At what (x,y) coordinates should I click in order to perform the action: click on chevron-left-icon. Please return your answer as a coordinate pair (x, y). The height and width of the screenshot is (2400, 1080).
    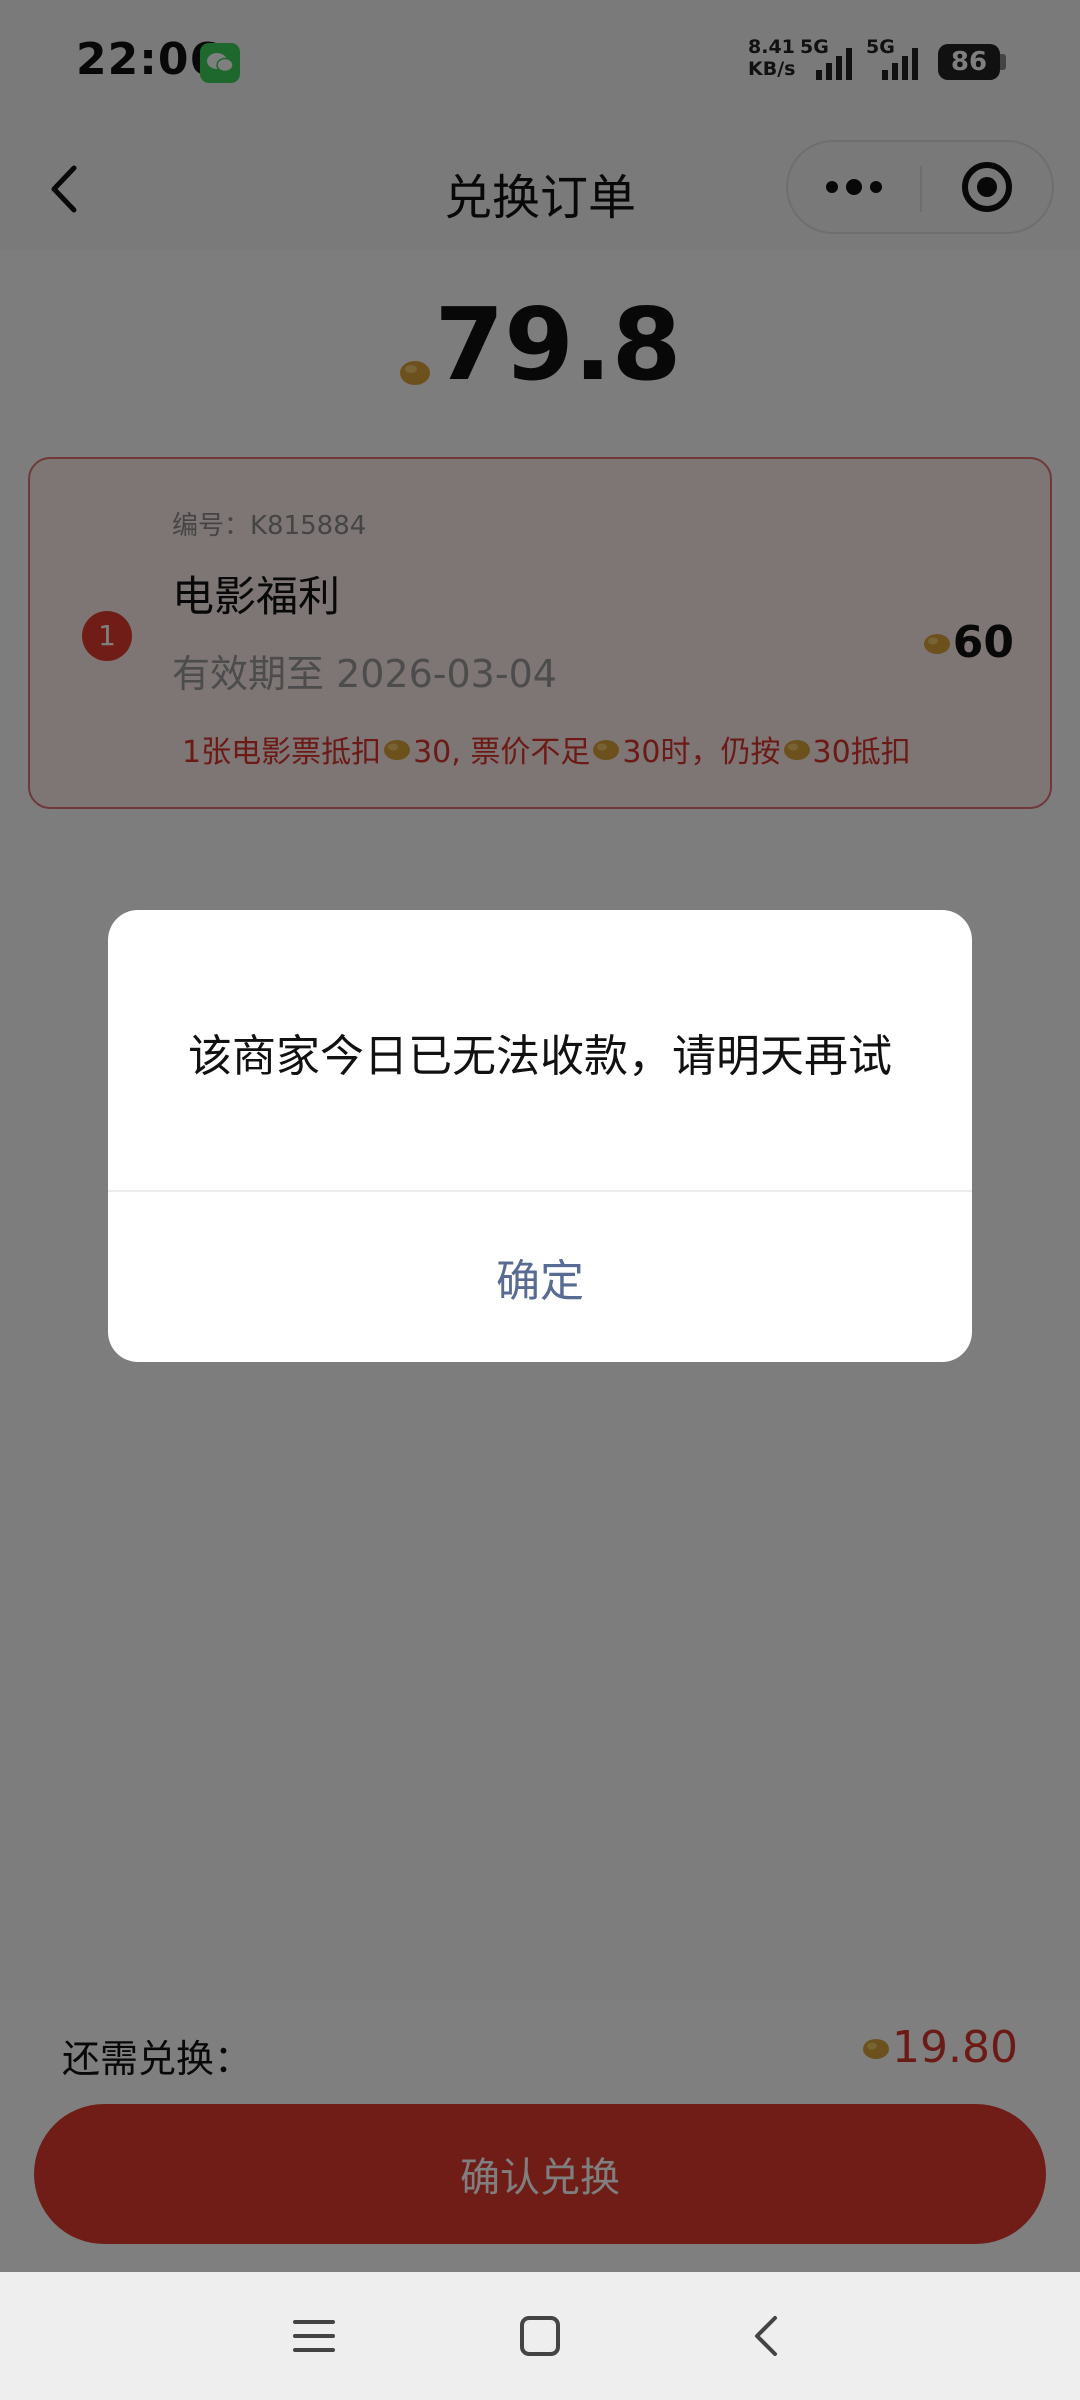
    Looking at the image, I should click on (766, 2336).